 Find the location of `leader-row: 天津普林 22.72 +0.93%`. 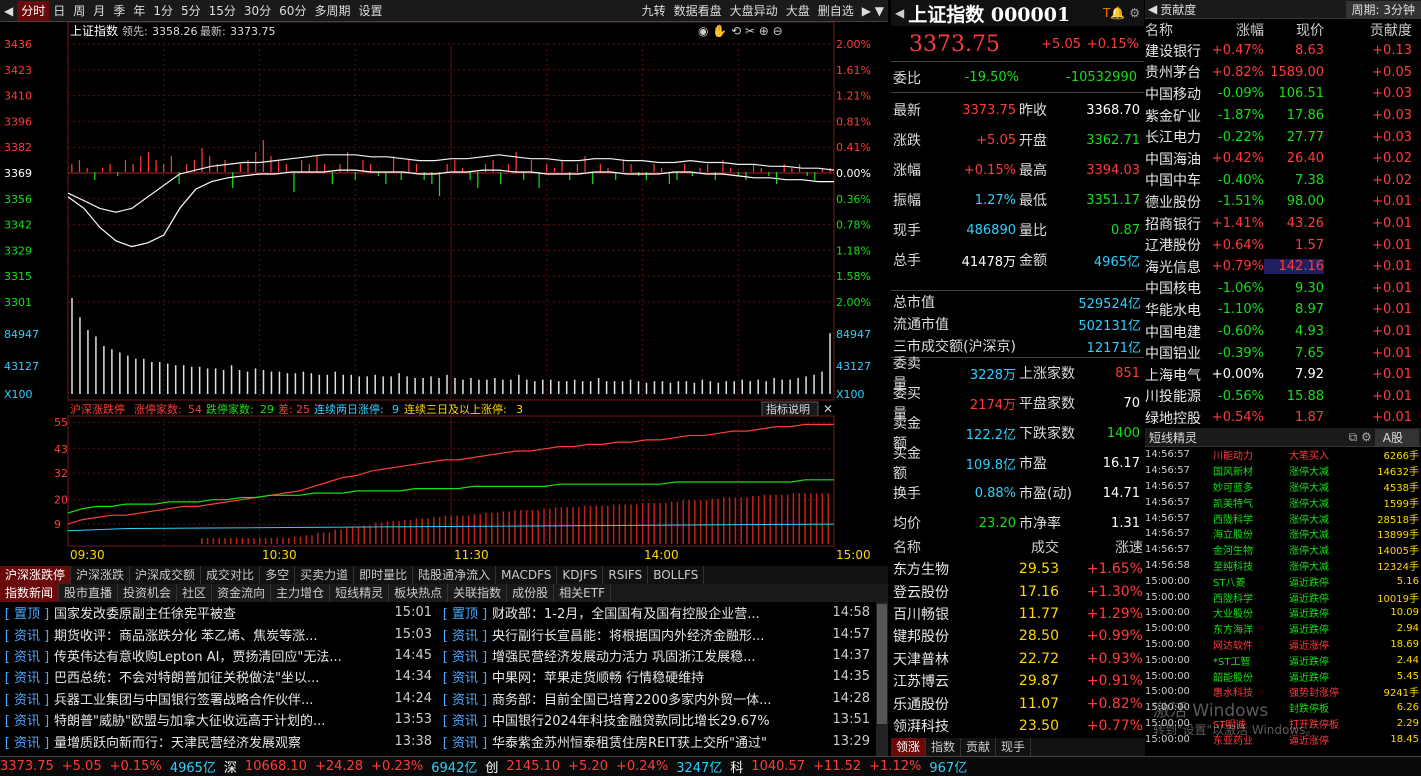

leader-row: 天津普林 22.72 +0.93% is located at coordinates (1018, 659).